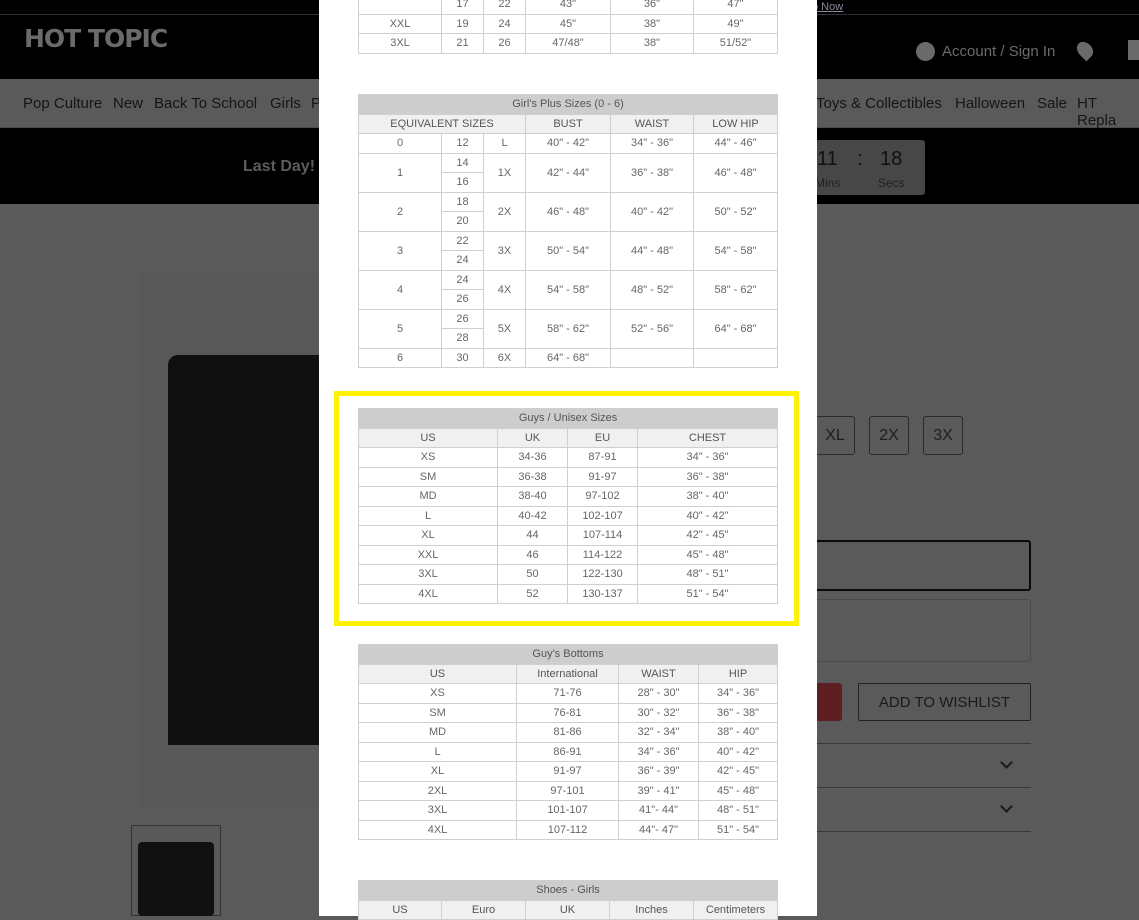  I want to click on table-row: 0 12 L 40" - 42" 34" - 36" 44" - 46", so click(568, 143).